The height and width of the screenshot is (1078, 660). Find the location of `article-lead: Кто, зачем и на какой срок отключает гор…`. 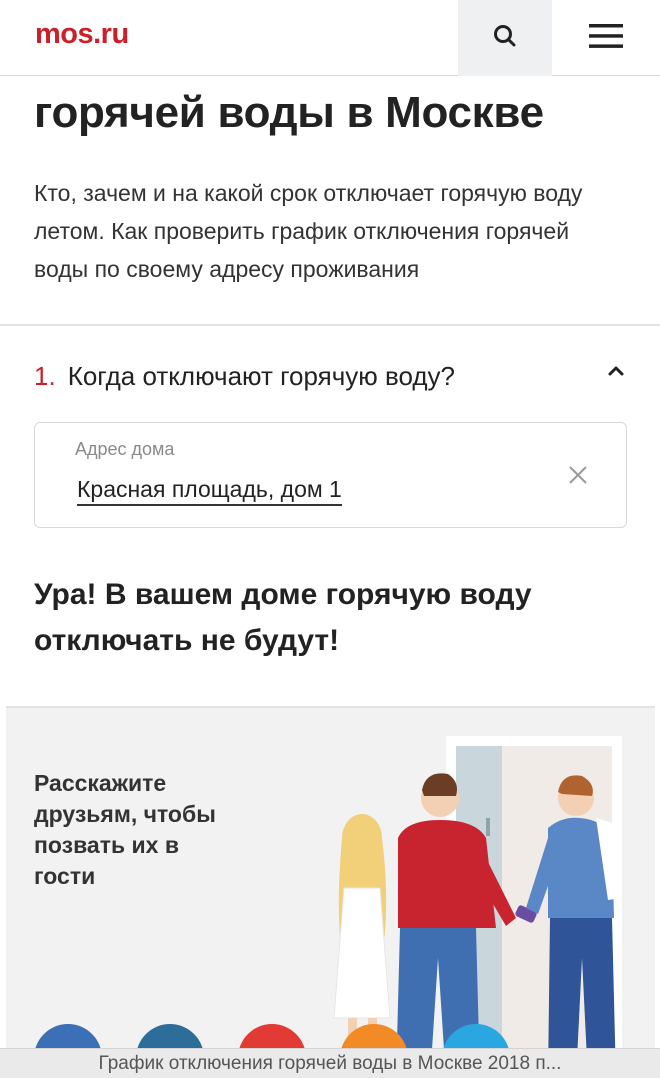

article-lead: Кто, зачем и на какой срок отключает гор… is located at coordinates (308, 231).